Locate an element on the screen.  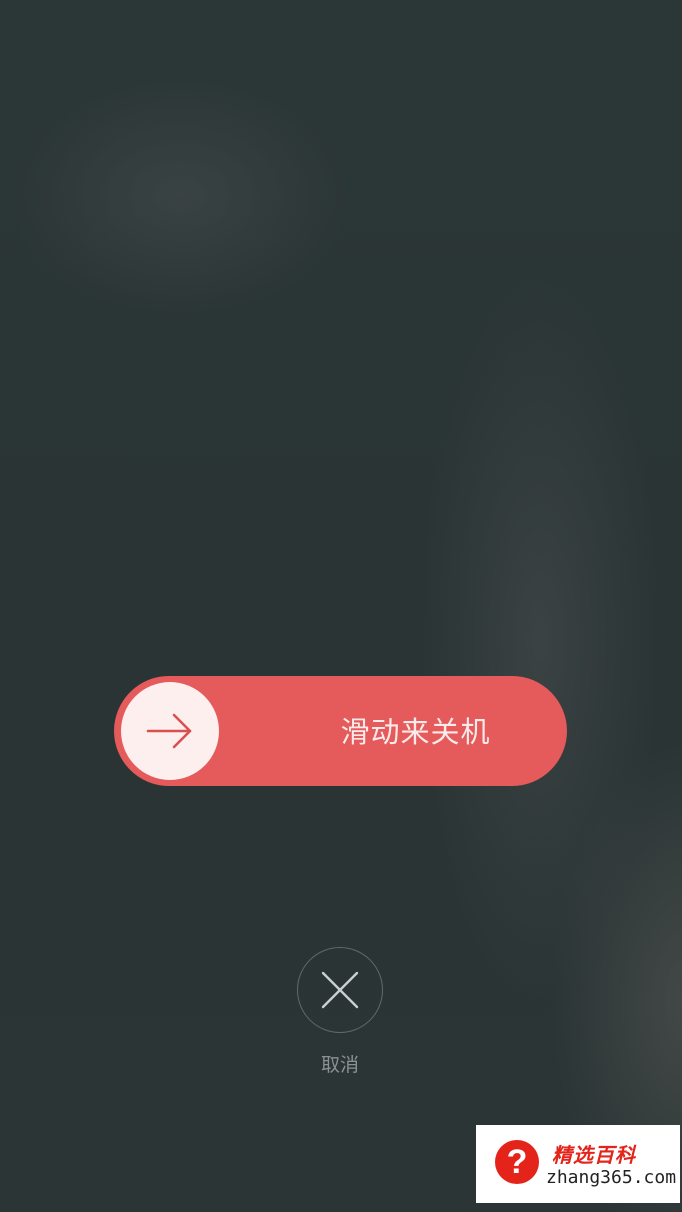
watermark-logo: ? 精选百科 zhang365.com is located at coordinates (578, 1164).